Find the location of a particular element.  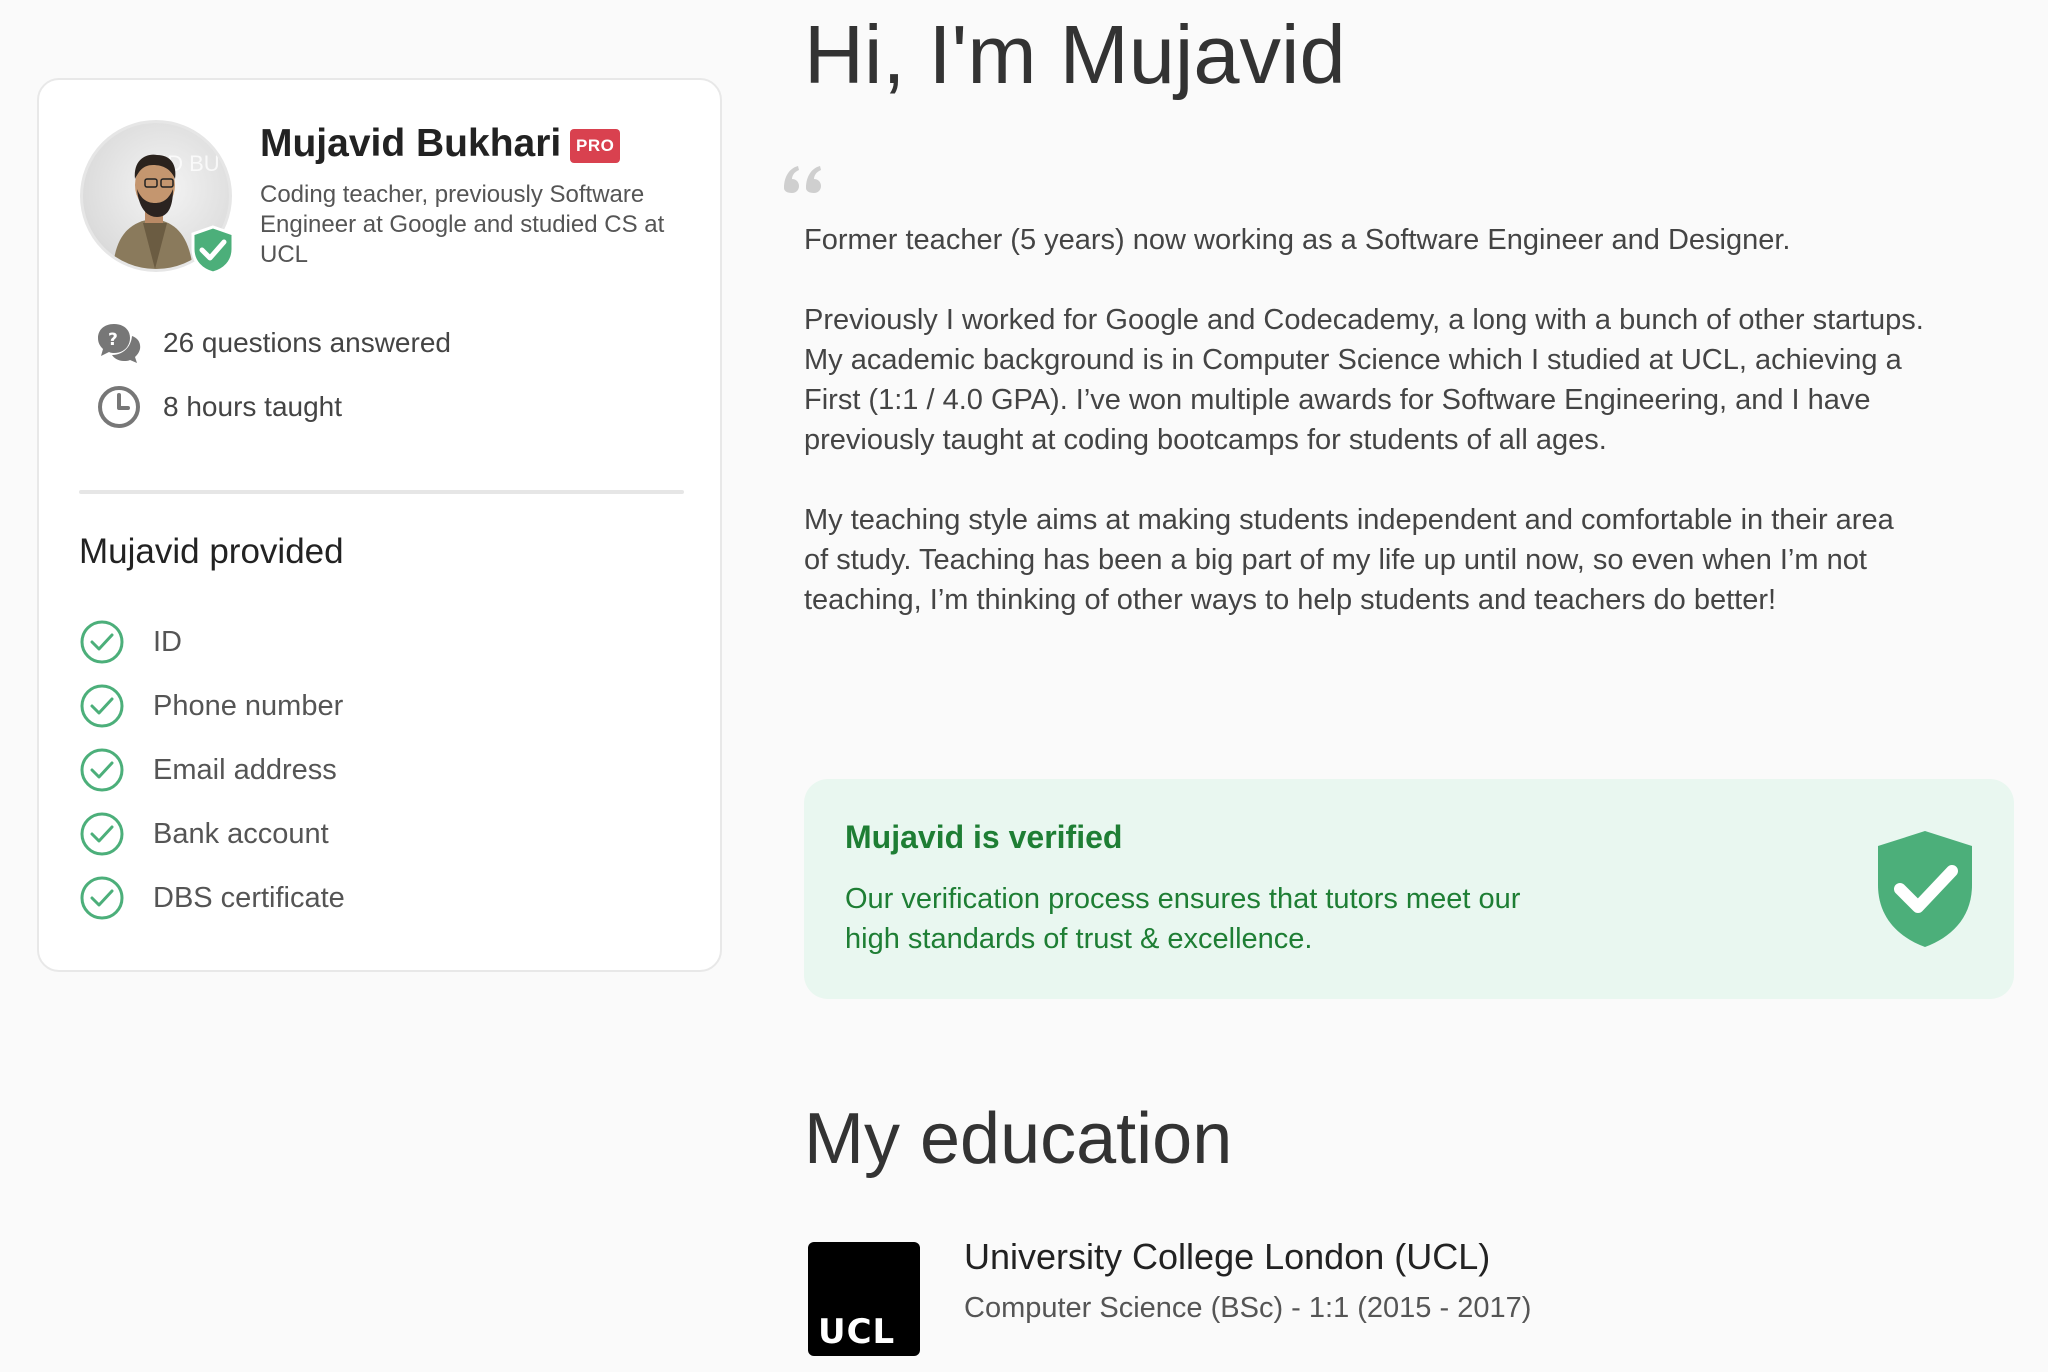

shield-check-icon is located at coordinates (1925, 889).